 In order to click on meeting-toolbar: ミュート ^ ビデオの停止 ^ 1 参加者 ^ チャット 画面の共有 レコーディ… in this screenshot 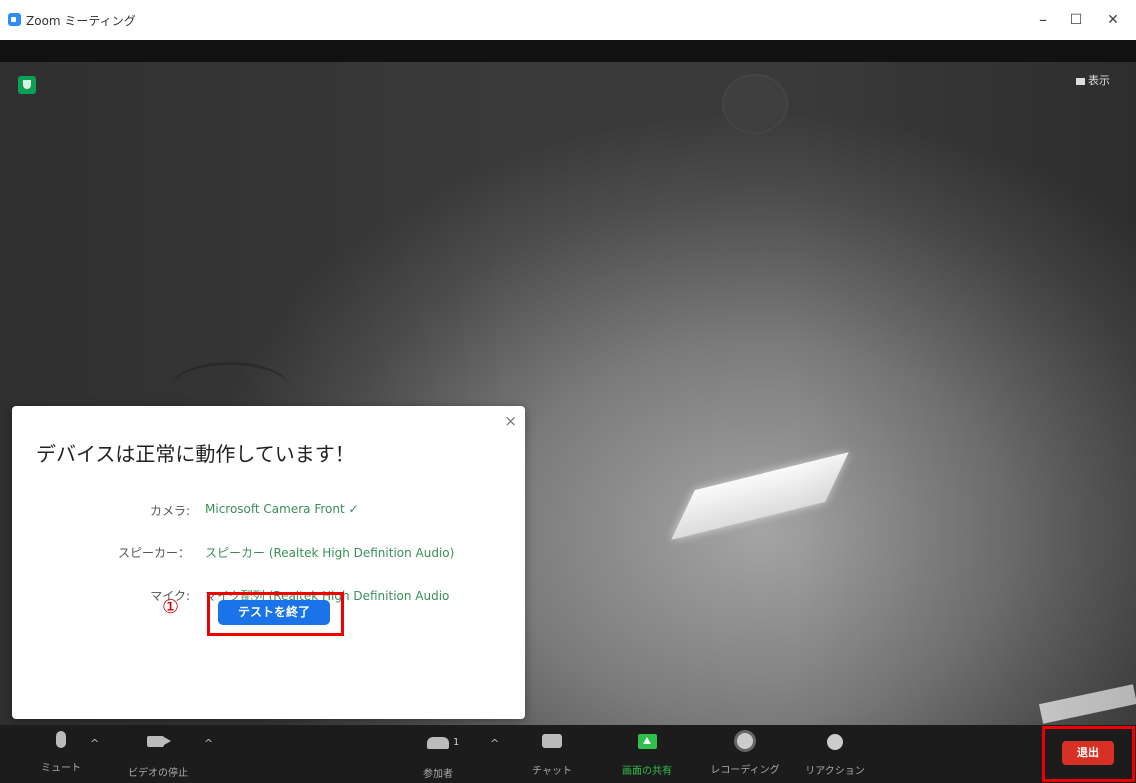, I will do `click(568, 754)`.